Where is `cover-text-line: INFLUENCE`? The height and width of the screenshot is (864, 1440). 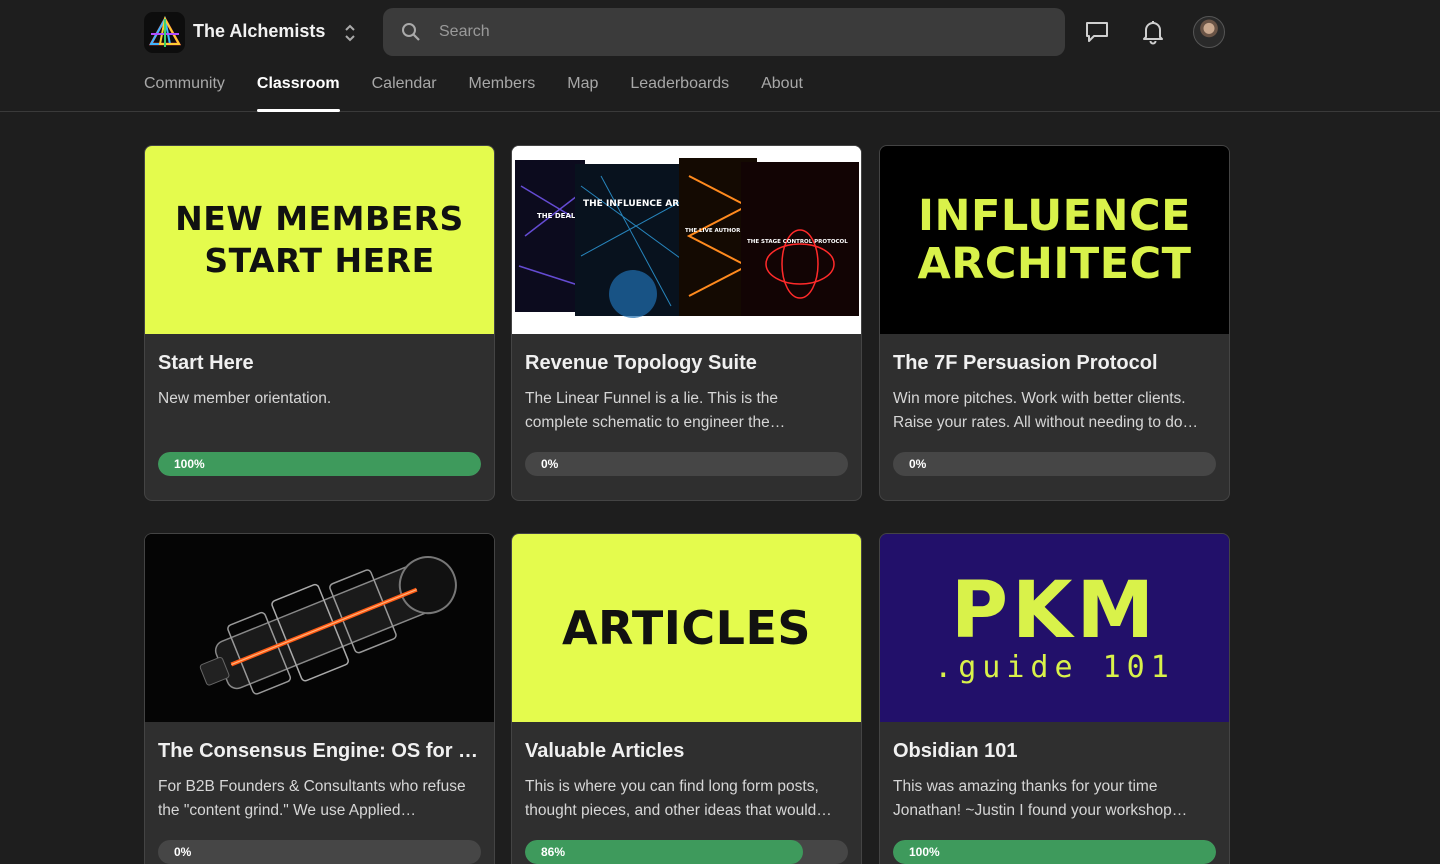
cover-text-line: INFLUENCE is located at coordinates (1054, 216).